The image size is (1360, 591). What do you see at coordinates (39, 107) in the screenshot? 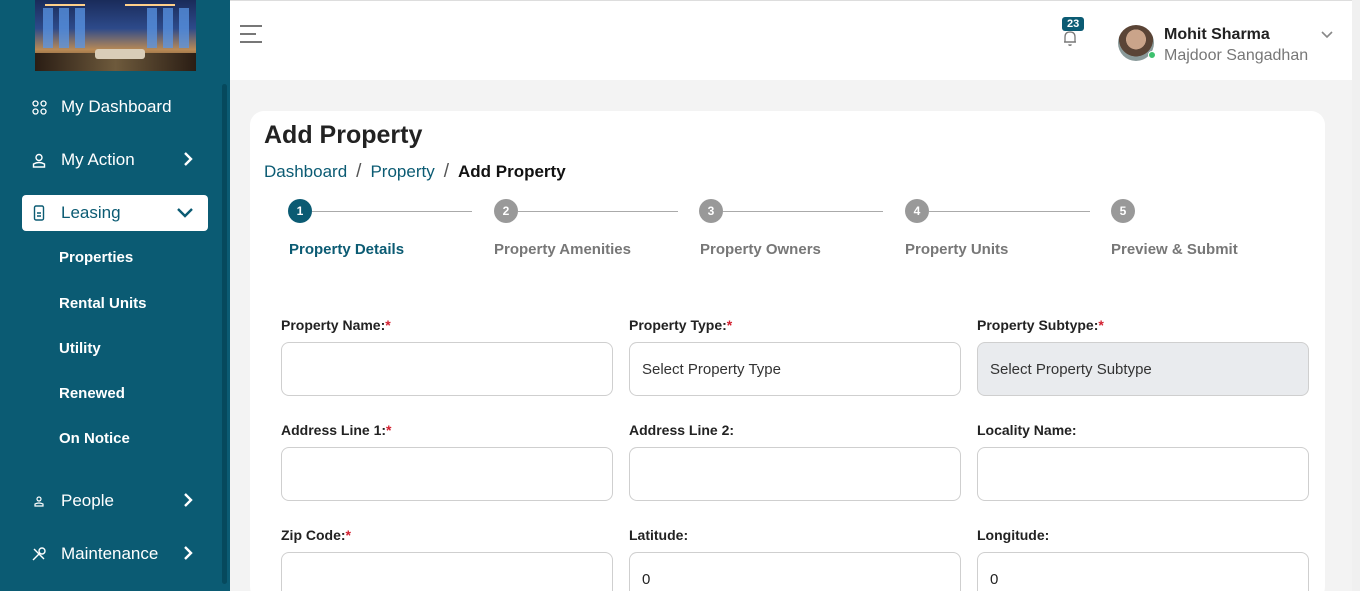
I see `grid-icon` at bounding box center [39, 107].